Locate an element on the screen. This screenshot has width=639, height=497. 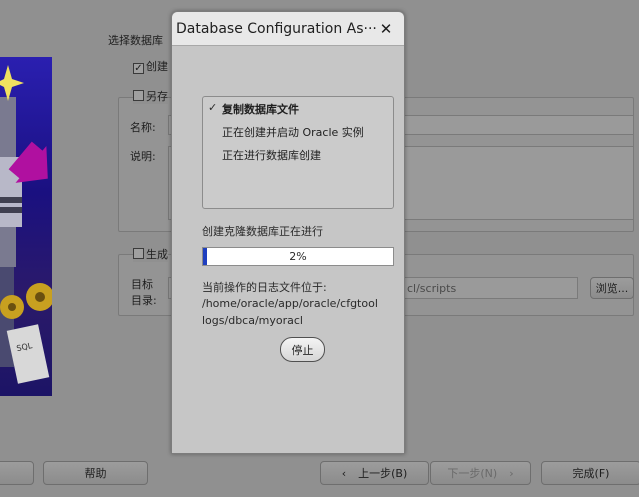
check-icon: ✓ is located at coordinates (213, 107).